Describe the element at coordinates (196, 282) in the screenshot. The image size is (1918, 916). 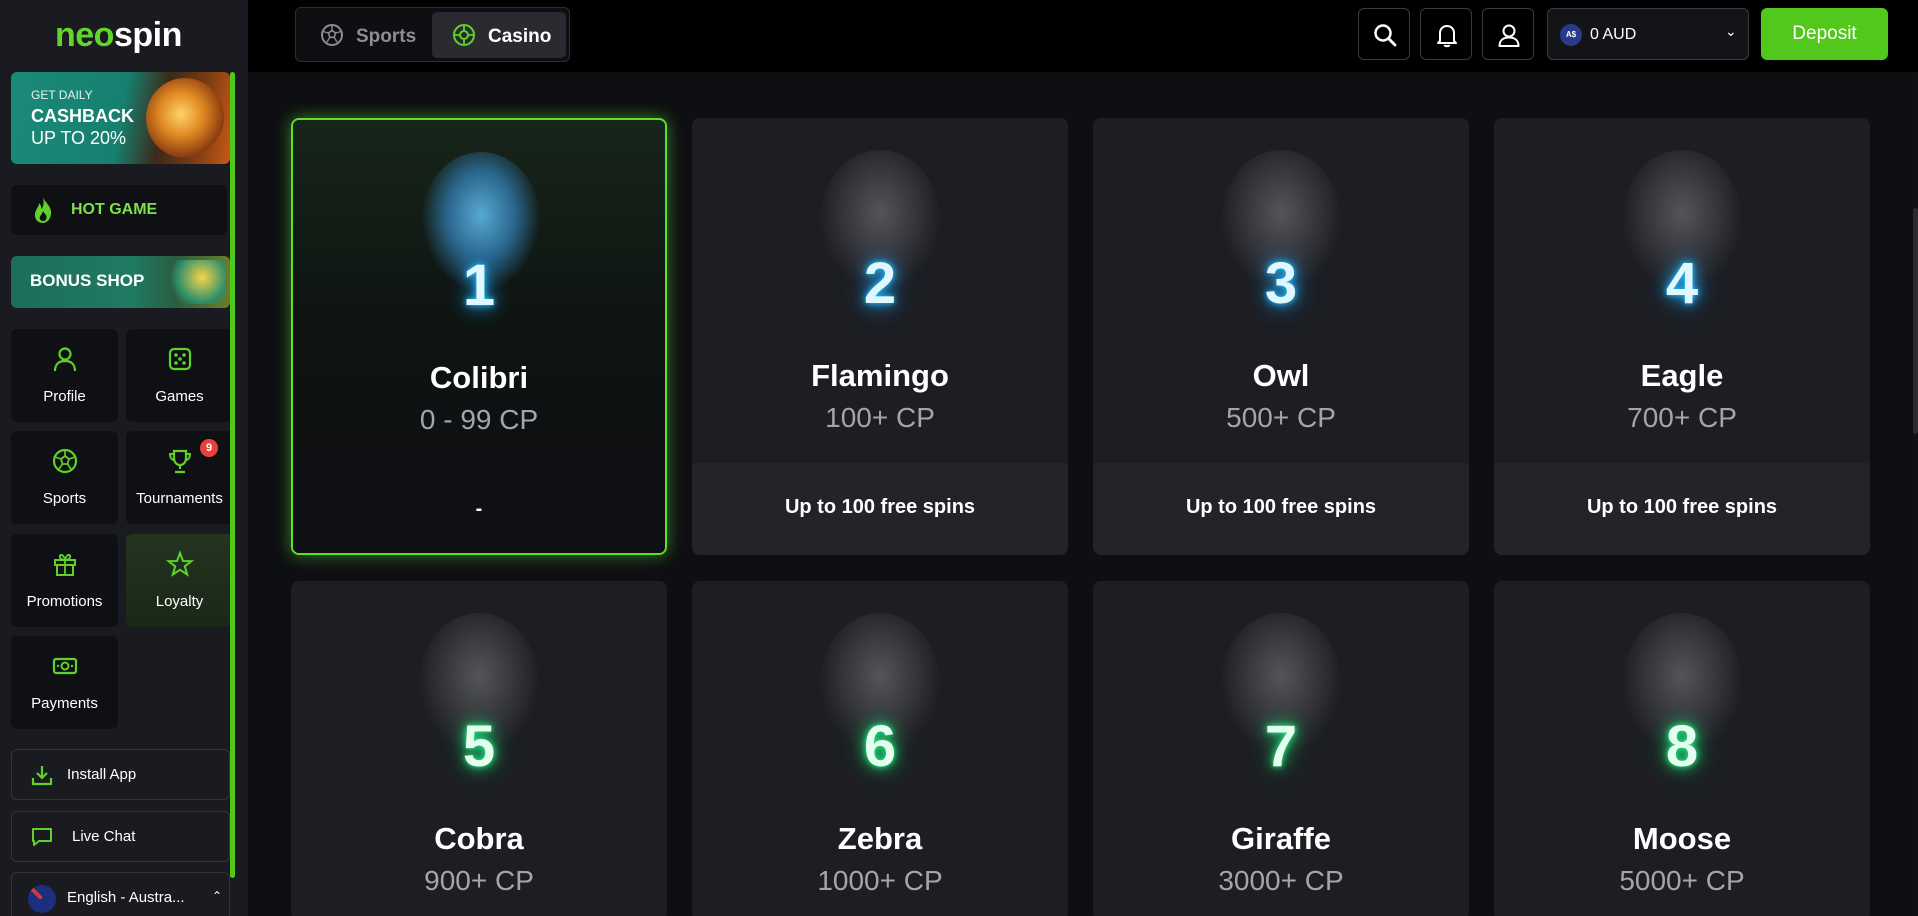
I see `bonus-shop-illustration` at that location.